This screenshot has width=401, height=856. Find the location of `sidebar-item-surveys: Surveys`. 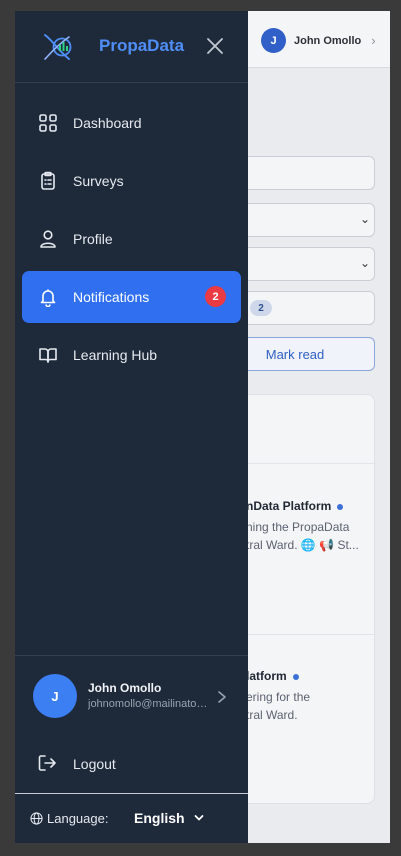

sidebar-item-surveys: Surveys is located at coordinates (131, 181).